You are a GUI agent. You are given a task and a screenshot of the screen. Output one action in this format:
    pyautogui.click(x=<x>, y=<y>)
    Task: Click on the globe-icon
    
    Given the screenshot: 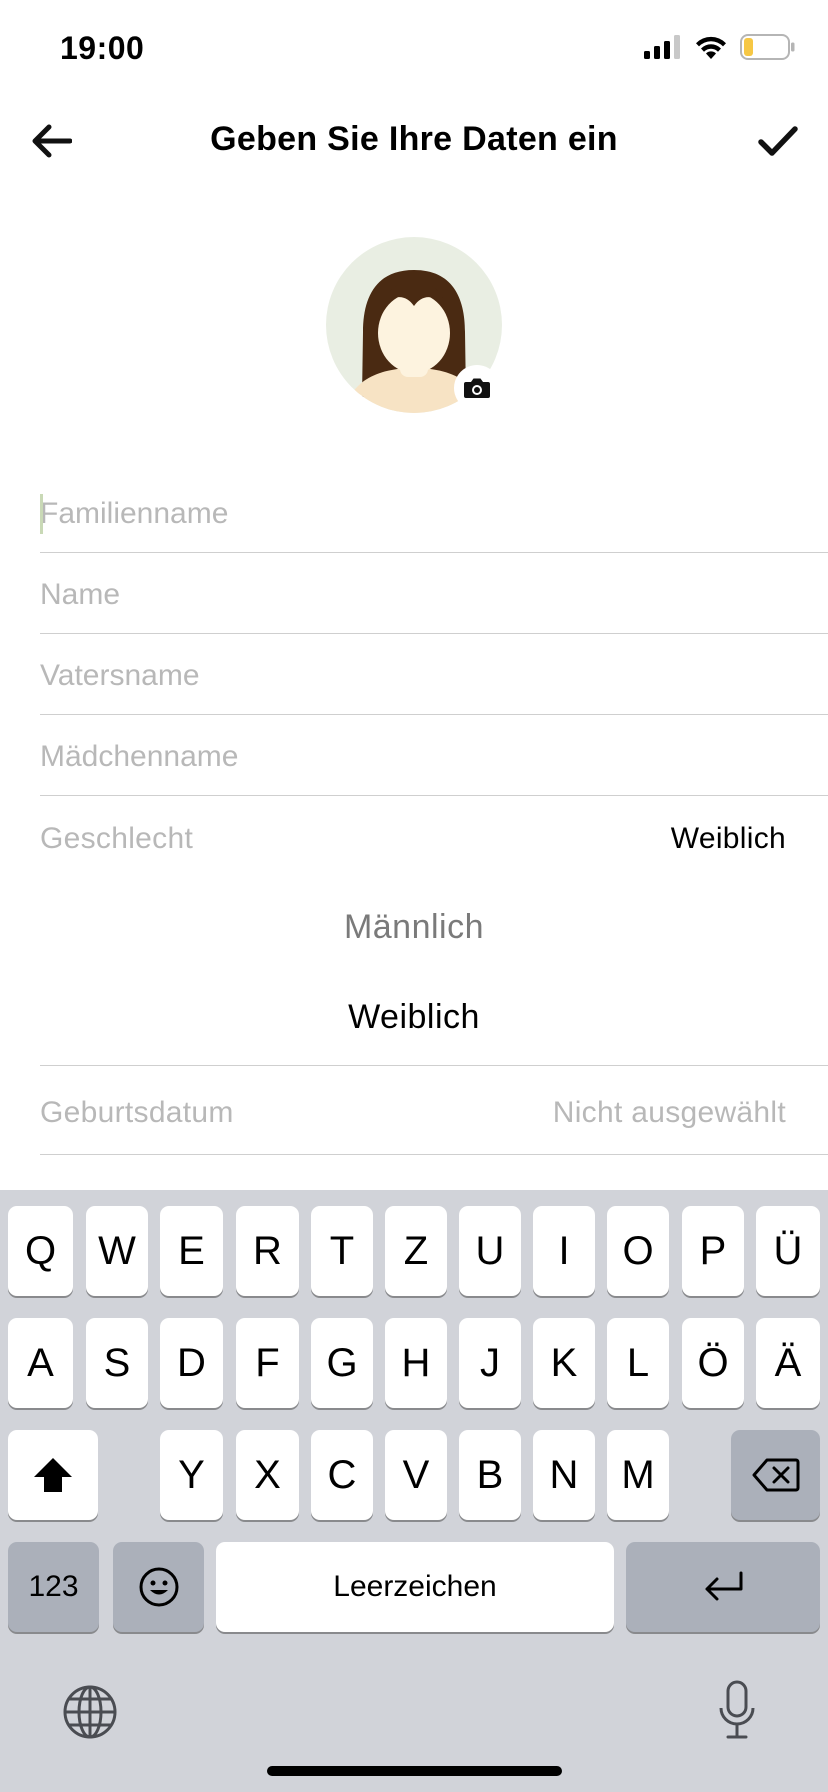 What is the action you would take?
    pyautogui.click(x=90, y=1712)
    